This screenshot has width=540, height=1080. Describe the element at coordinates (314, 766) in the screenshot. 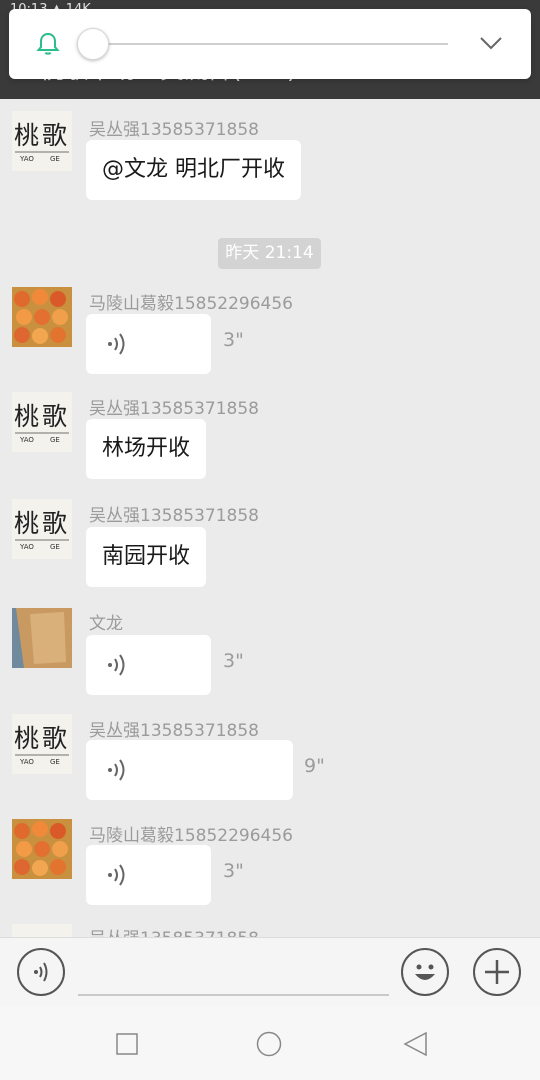

I see `voice-duration: 9"` at that location.